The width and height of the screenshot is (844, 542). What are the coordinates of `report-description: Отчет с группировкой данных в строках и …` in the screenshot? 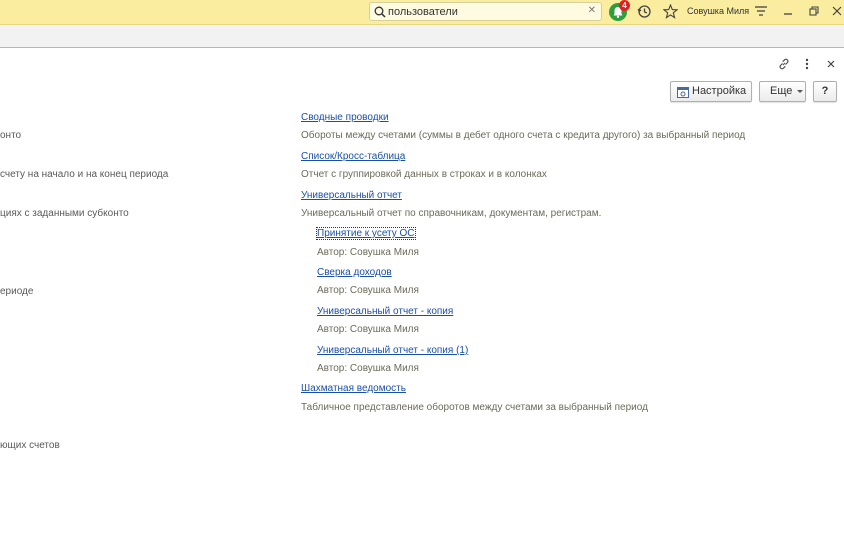 It's located at (424, 174).